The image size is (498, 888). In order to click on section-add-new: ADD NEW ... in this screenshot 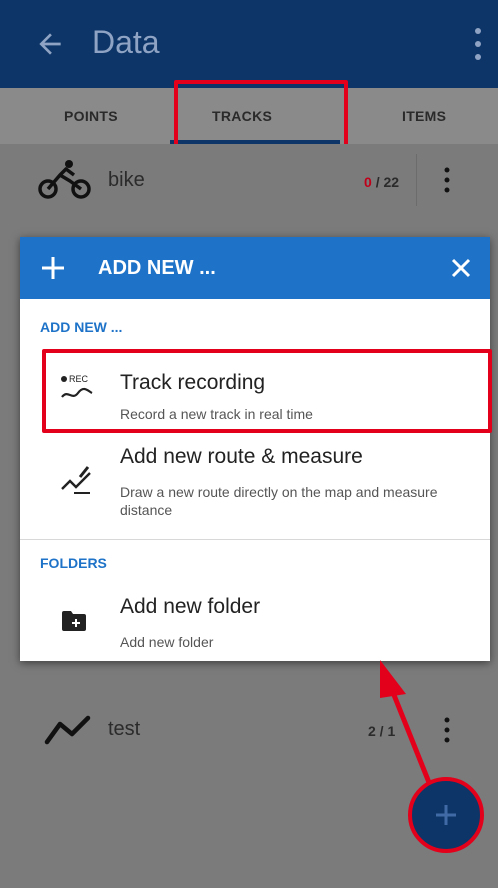, I will do `click(81, 327)`.